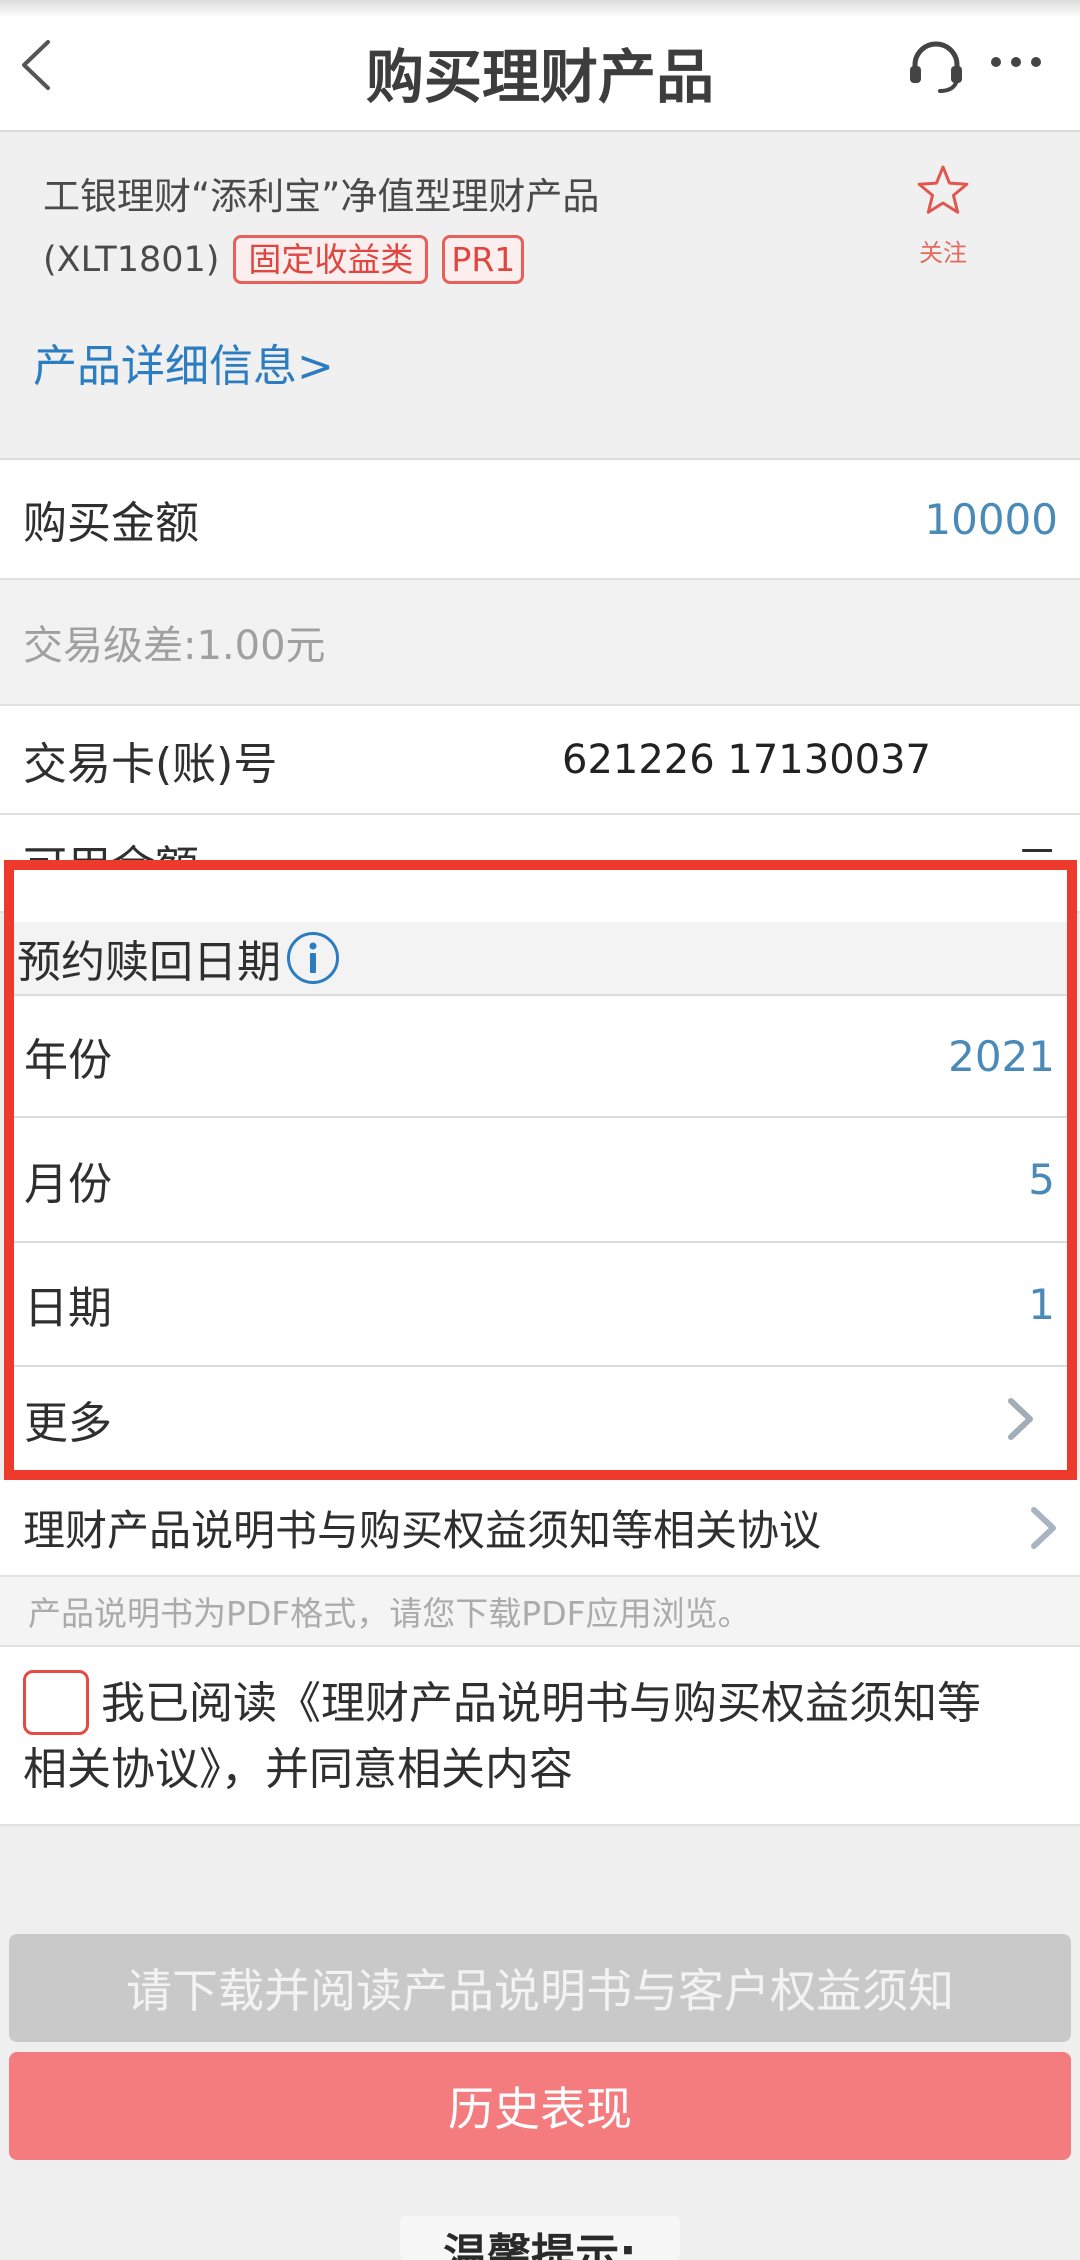  Describe the element at coordinates (540, 1735) in the screenshot. I see `agreement-consent: 我已阅读《理财产品说明书与购买权益须知等 相关协议》，并同意相关内容` at that location.